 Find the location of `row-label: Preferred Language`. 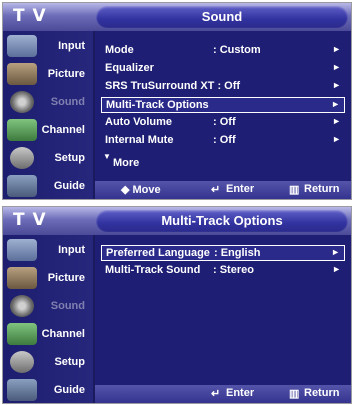

row-label: Preferred Language is located at coordinates (158, 253).